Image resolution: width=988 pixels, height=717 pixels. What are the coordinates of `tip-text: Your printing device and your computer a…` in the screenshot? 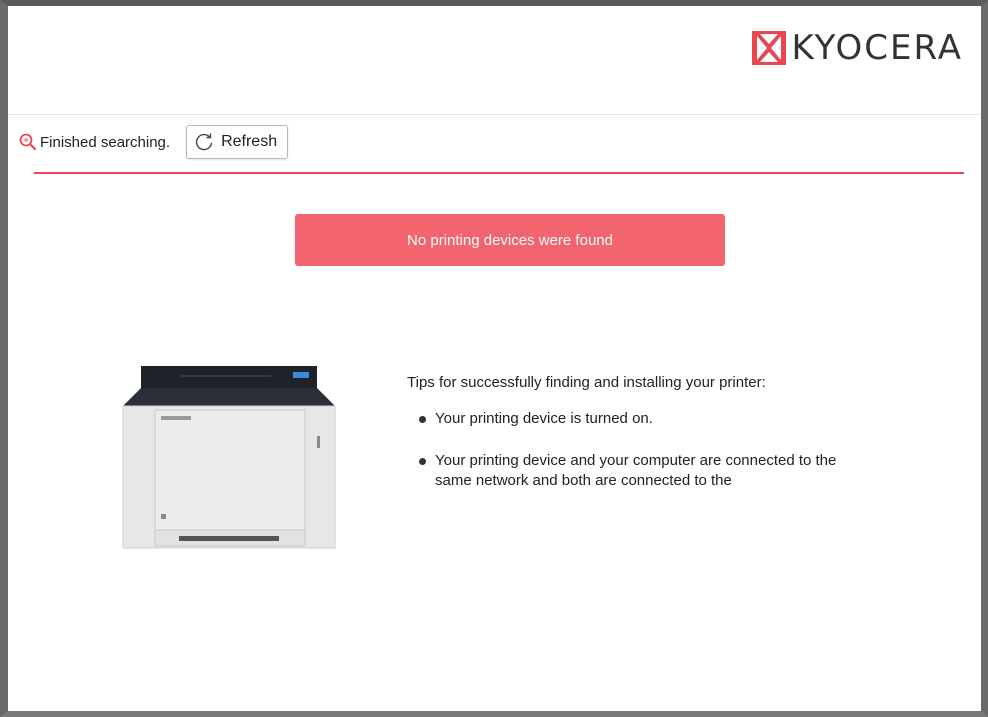 It's located at (636, 470).